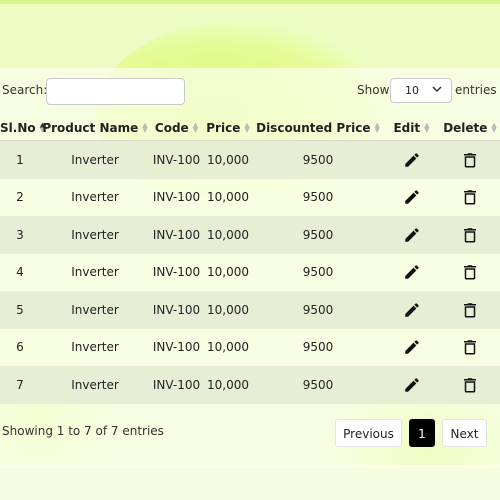 The height and width of the screenshot is (500, 500). Describe the element at coordinates (250, 482) in the screenshot. I see `bottom-band` at that location.